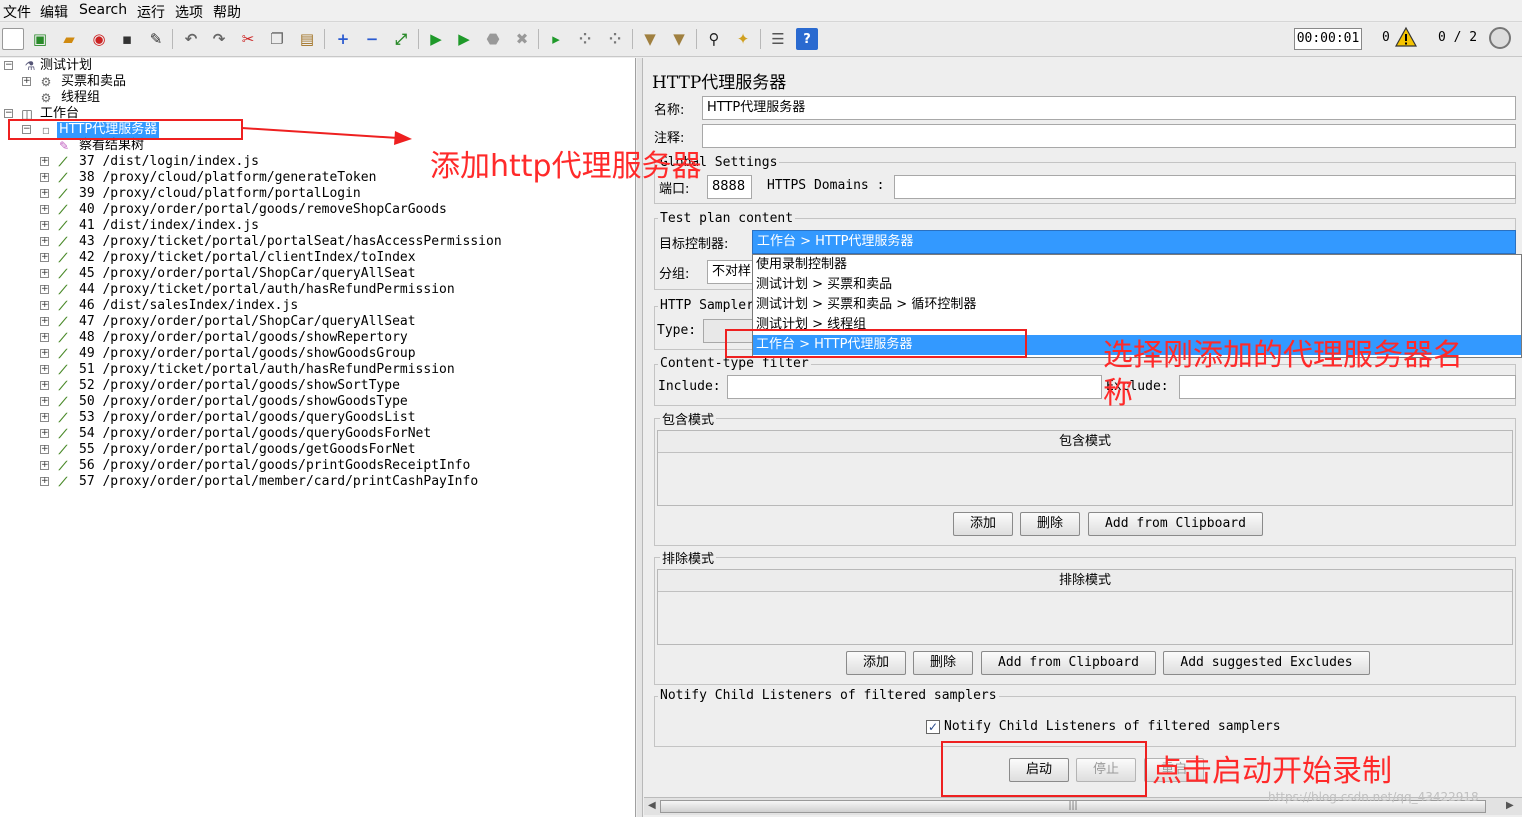 Image resolution: width=1522 pixels, height=817 pixels. What do you see at coordinates (556, 39) in the screenshot?
I see `remote-start-icon: ▸` at bounding box center [556, 39].